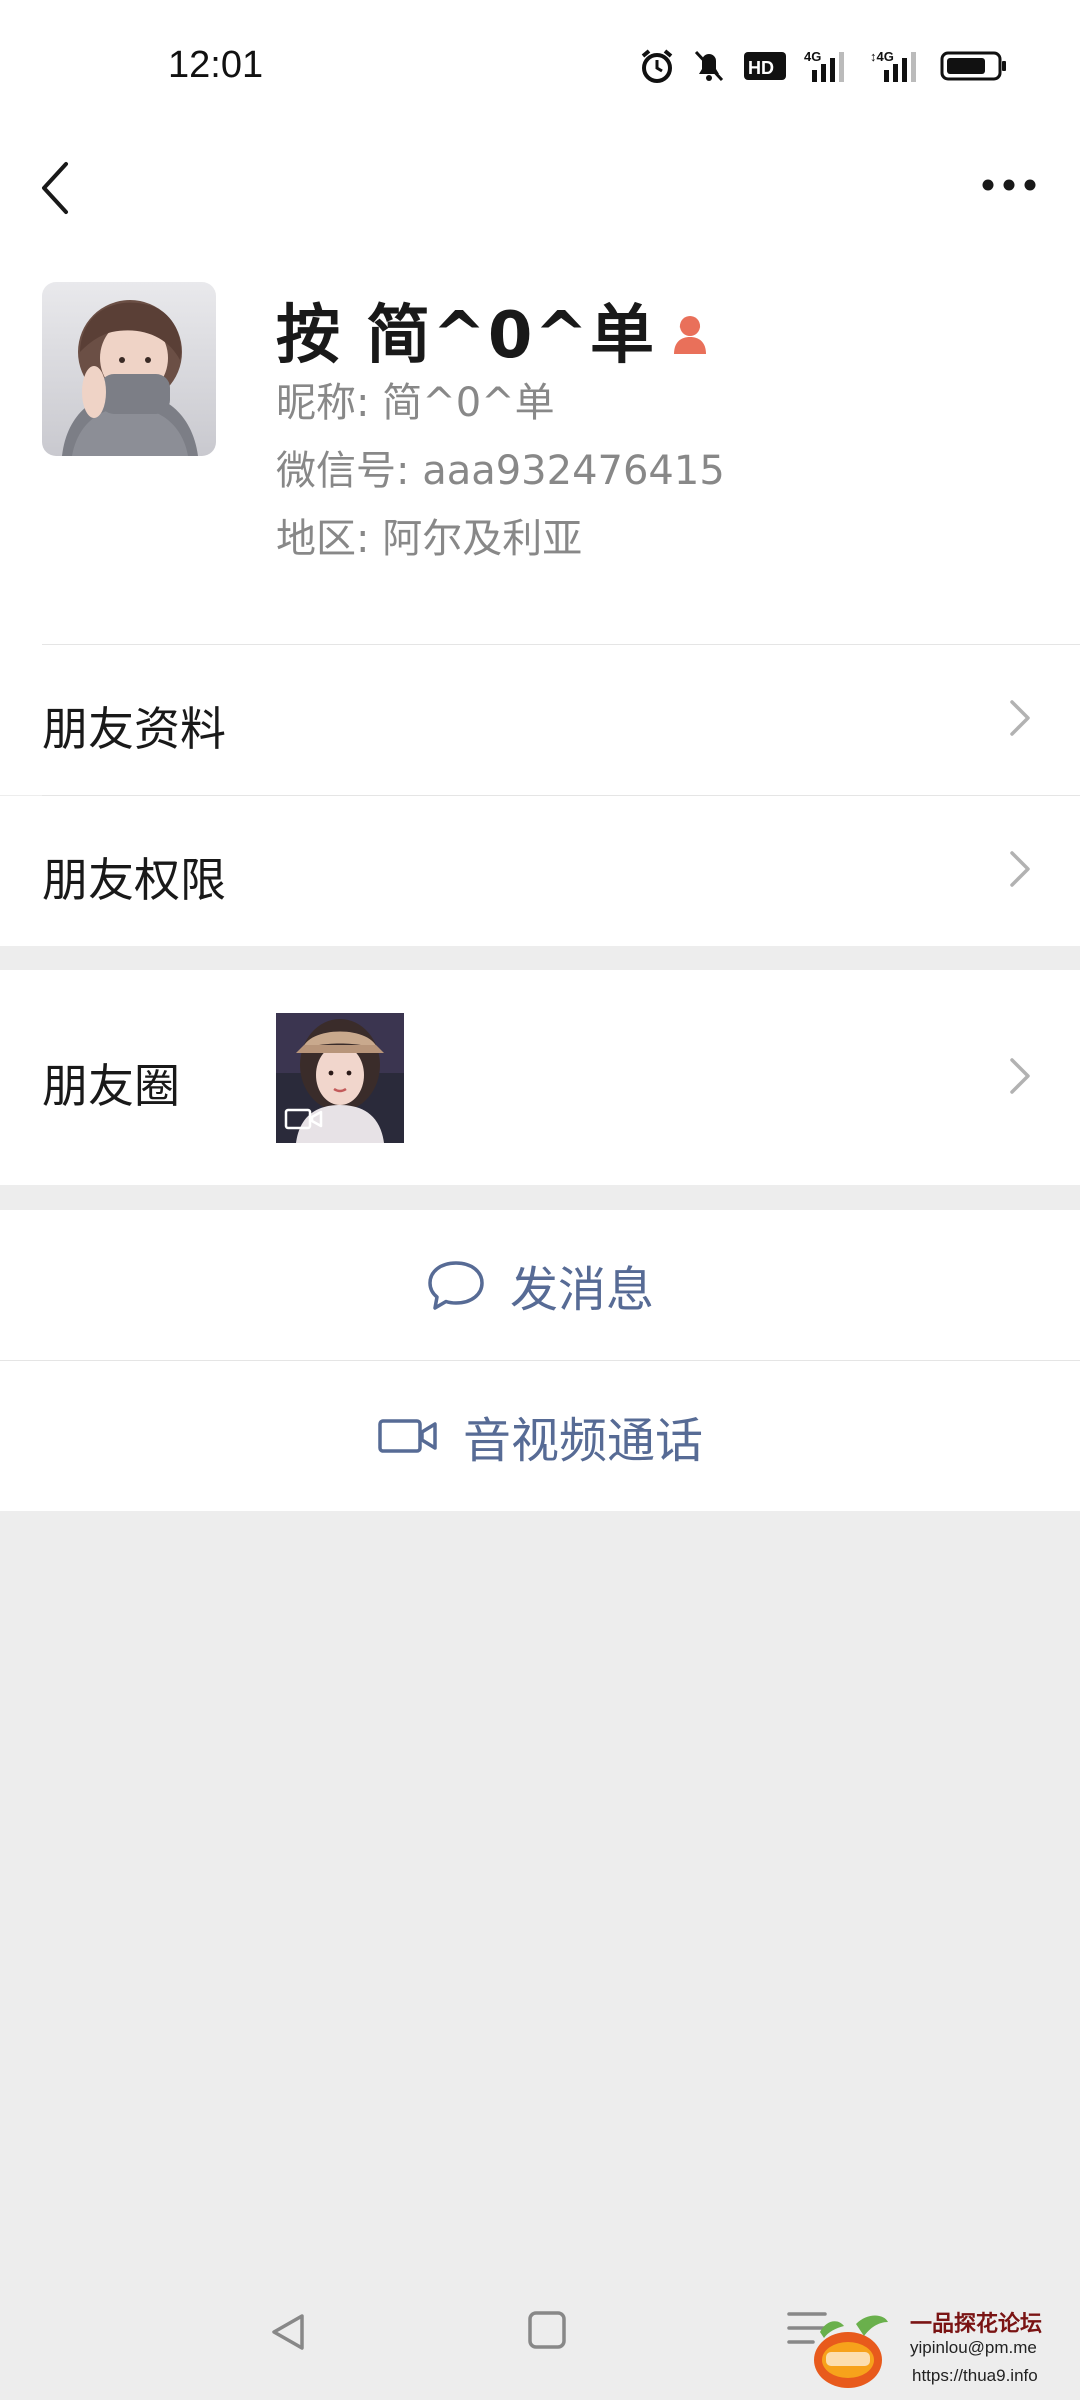 The height and width of the screenshot is (2400, 1080). Describe the element at coordinates (415, 403) in the screenshot. I see `nickname: 昵称: 简^0^单` at that location.